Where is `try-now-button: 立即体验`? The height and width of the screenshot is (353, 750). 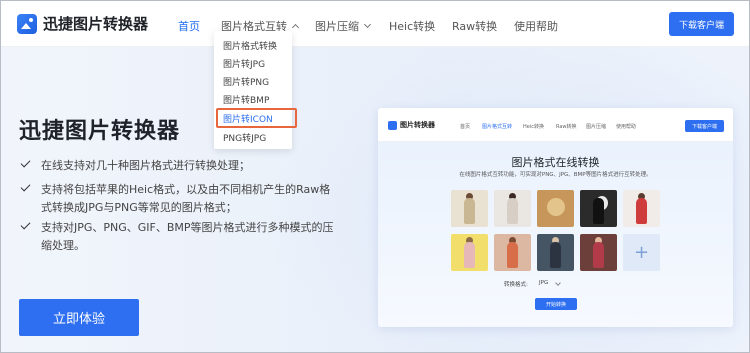 try-now-button: 立即体验 is located at coordinates (79, 317).